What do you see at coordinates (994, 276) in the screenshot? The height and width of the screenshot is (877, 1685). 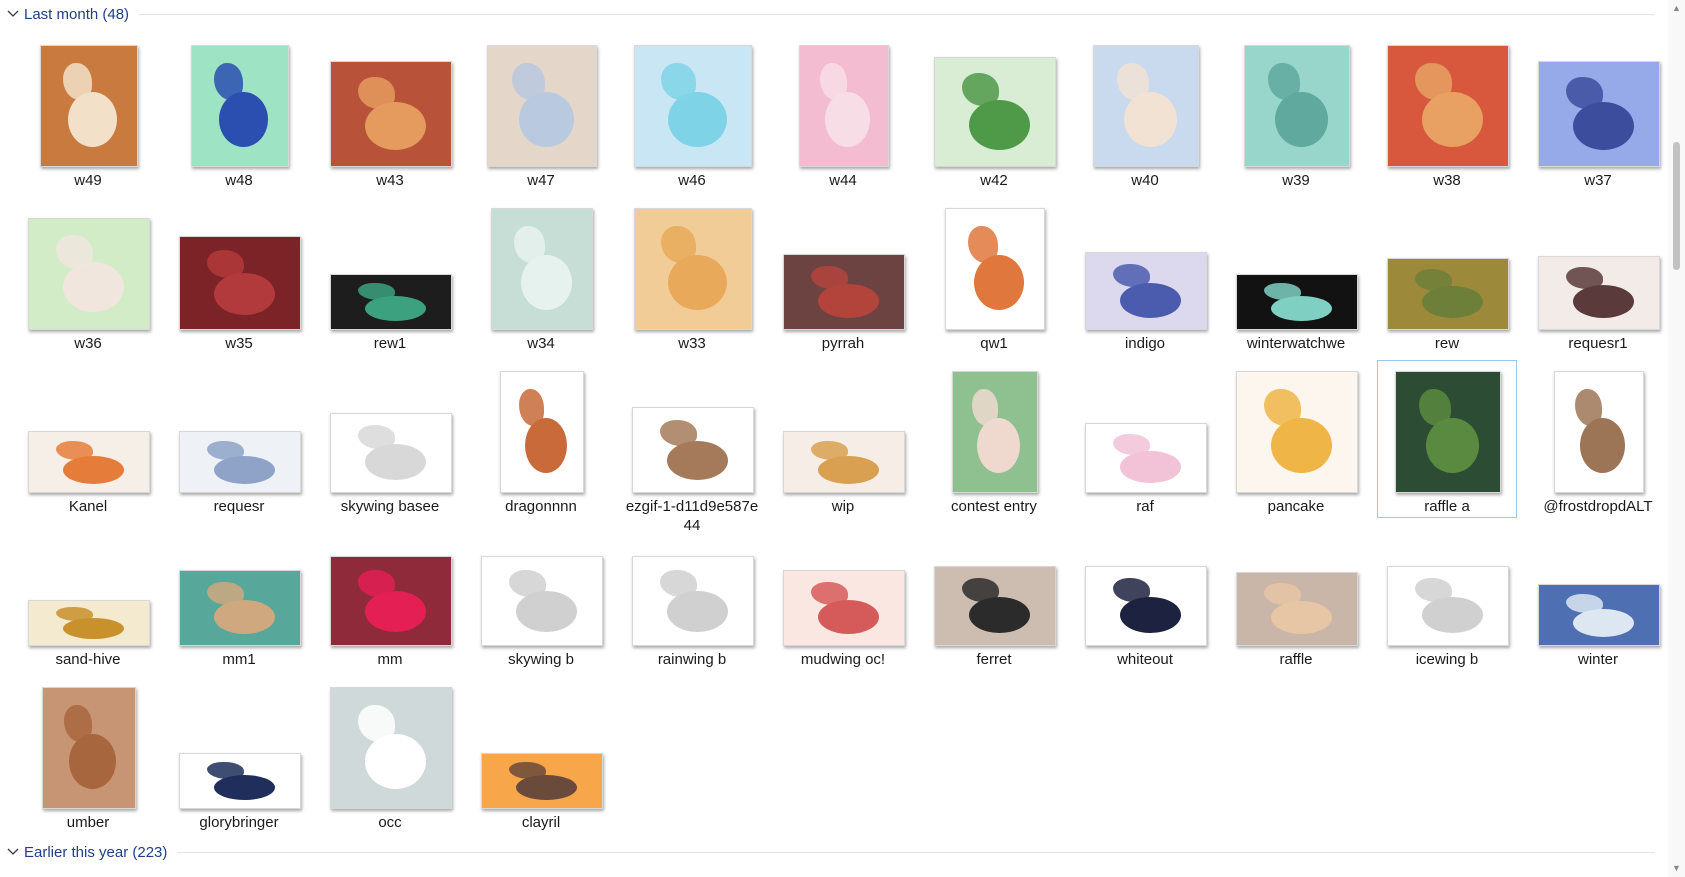 I see `file-item: qw1` at bounding box center [994, 276].